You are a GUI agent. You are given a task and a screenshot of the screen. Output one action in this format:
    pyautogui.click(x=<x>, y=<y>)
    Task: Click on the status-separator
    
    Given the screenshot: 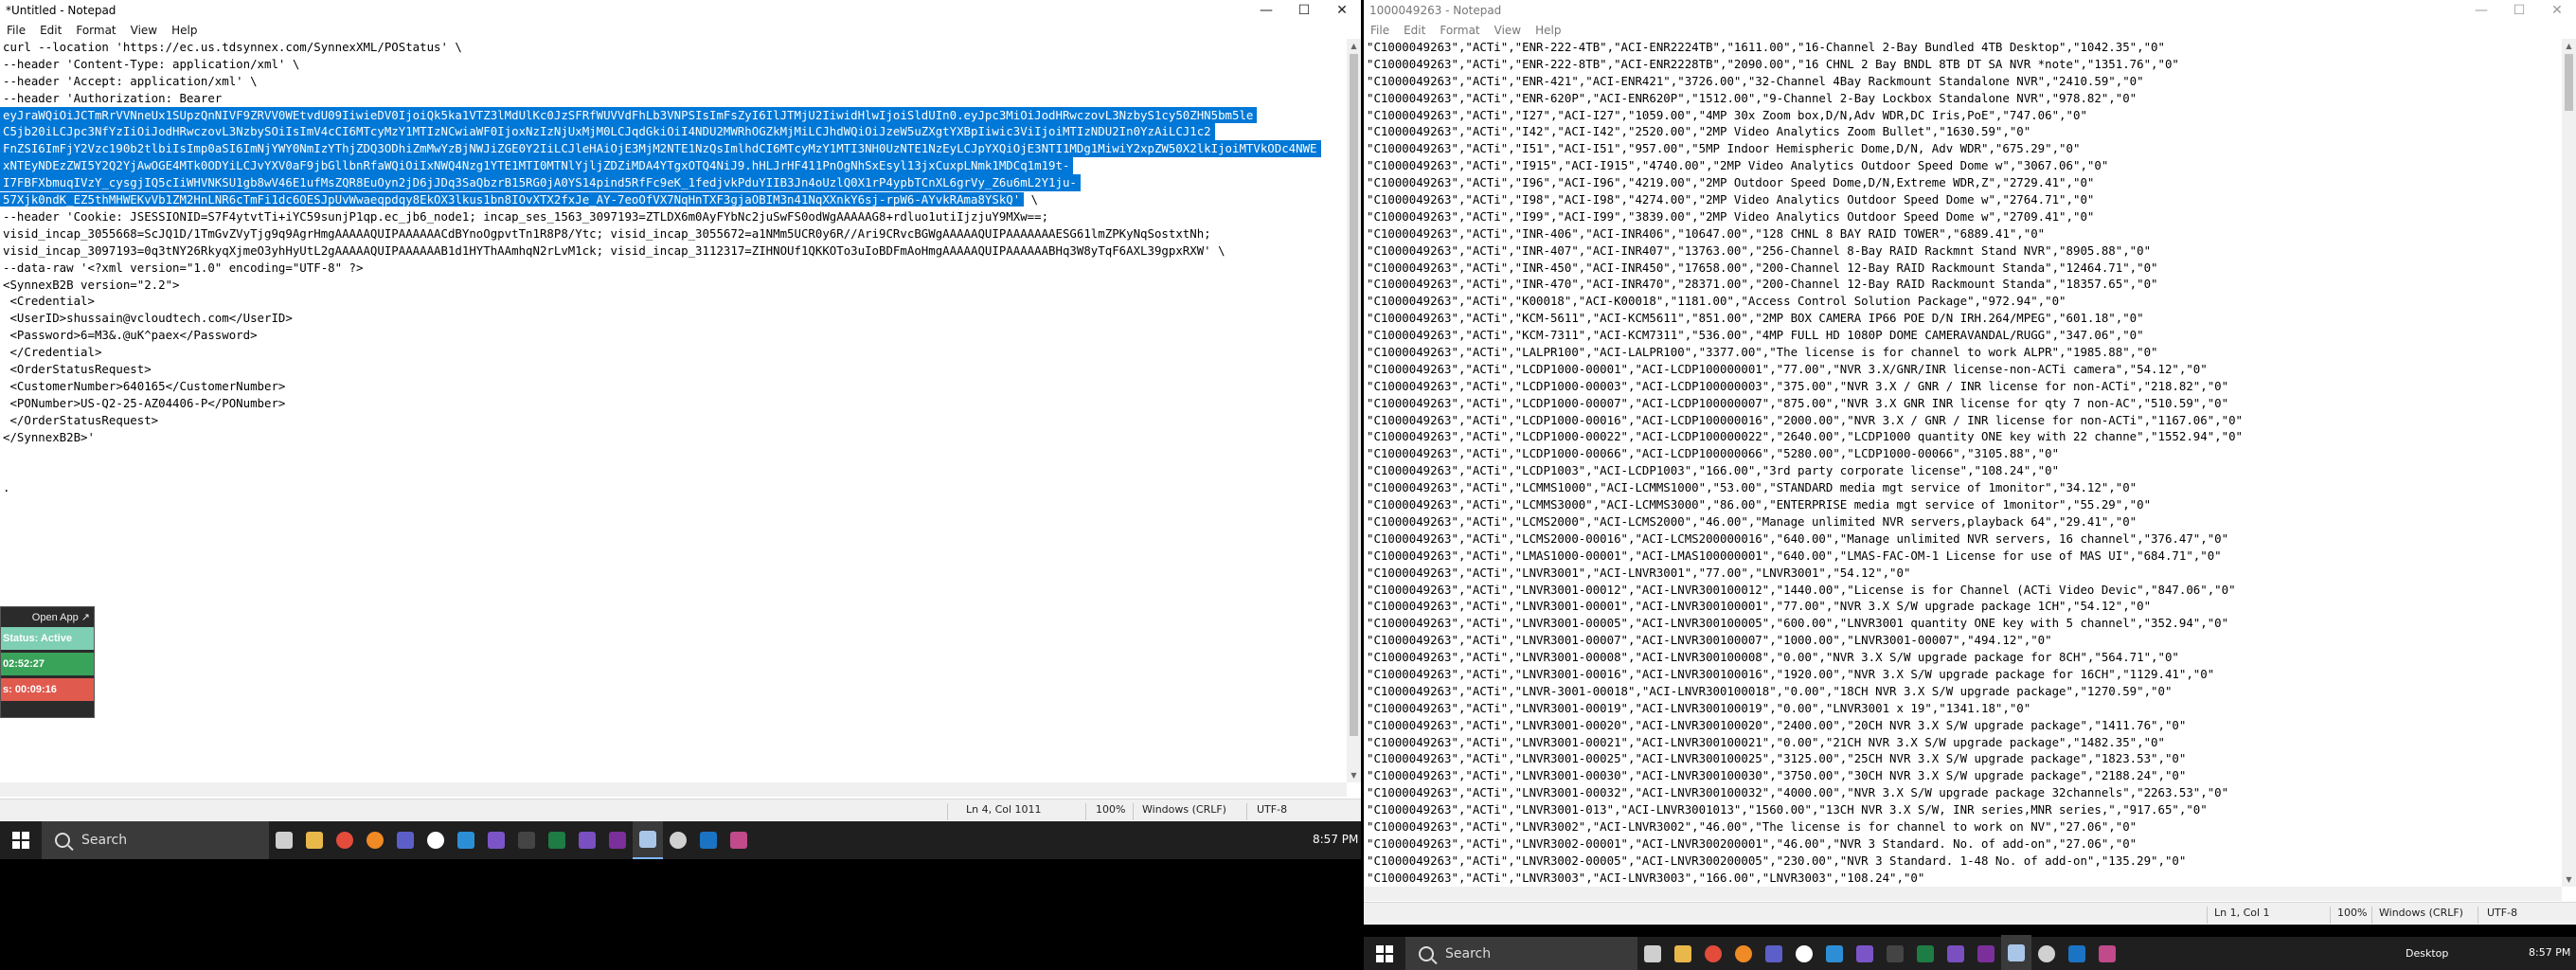 What is the action you would take?
    pyautogui.click(x=2330, y=915)
    